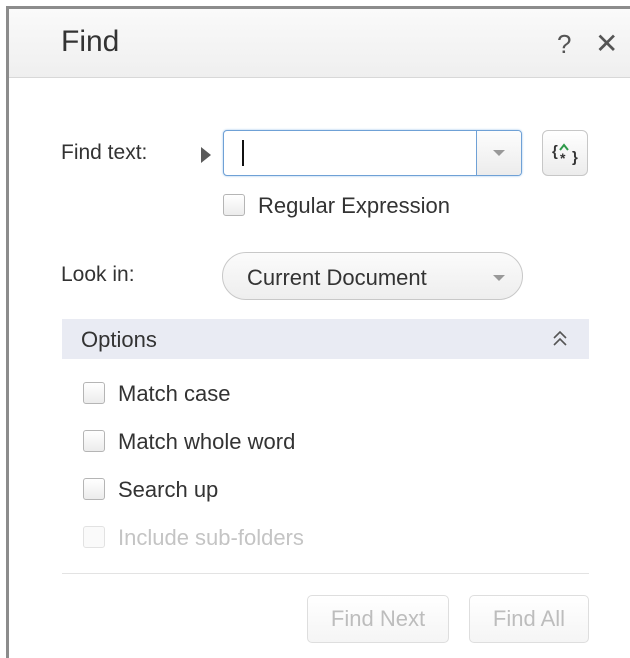  What do you see at coordinates (529, 619) in the screenshot?
I see `find-all-button: Find All` at bounding box center [529, 619].